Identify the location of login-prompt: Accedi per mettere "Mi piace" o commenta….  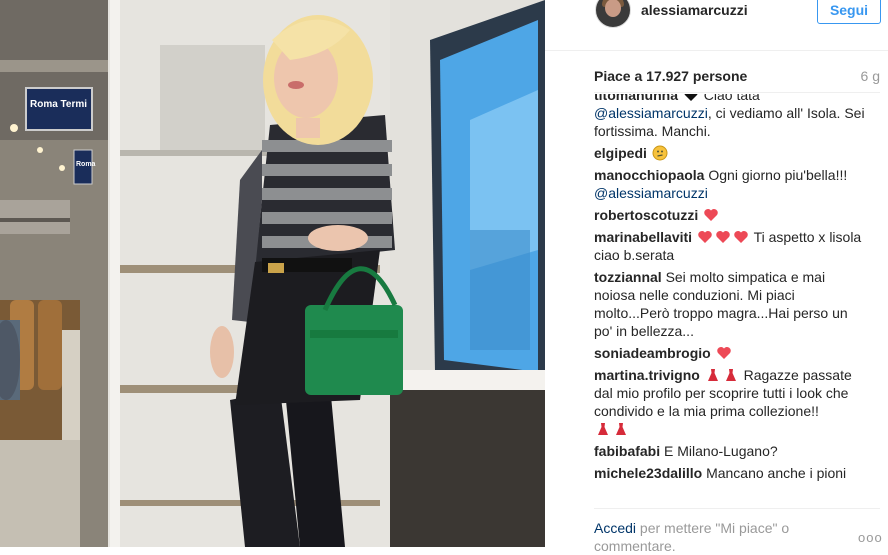
(709, 537).